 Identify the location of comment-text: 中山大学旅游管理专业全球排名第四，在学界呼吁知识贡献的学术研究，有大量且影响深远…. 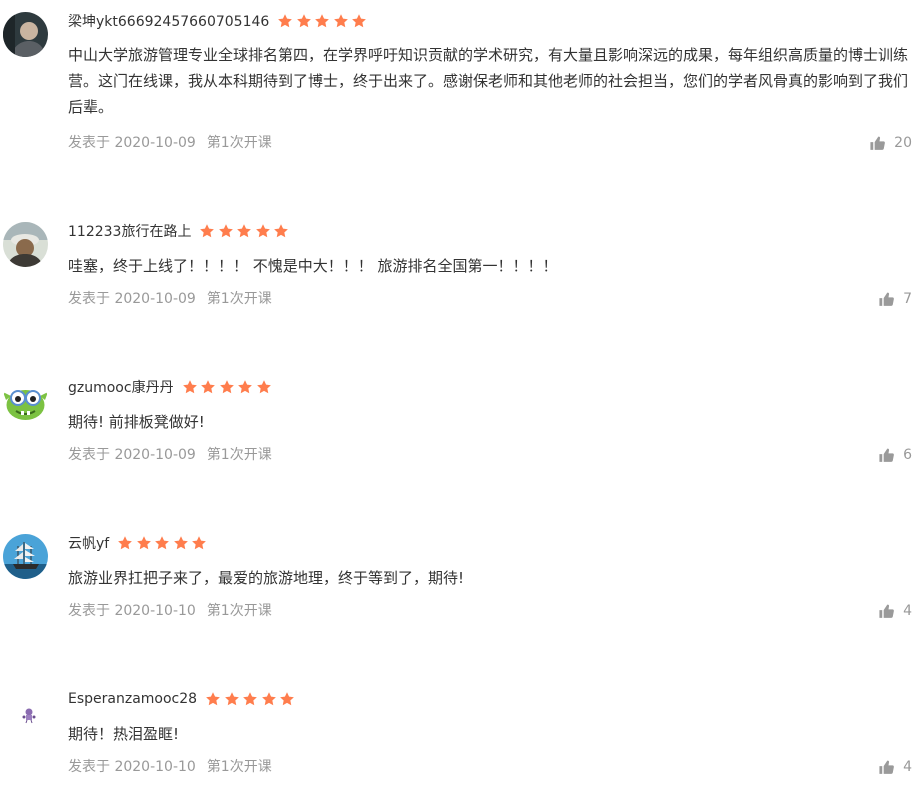
(488, 81).